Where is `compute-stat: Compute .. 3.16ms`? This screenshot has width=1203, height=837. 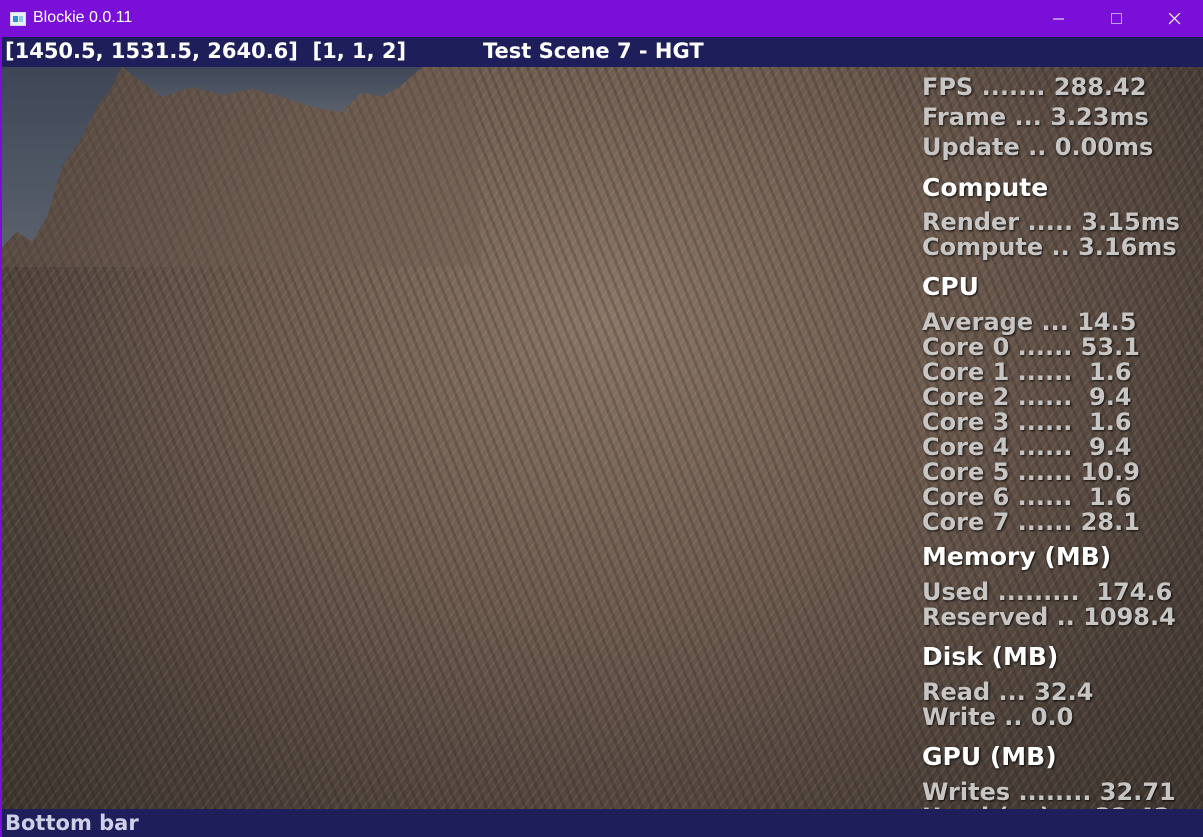
compute-stat: Compute .. 3.16ms is located at coordinates (1049, 247).